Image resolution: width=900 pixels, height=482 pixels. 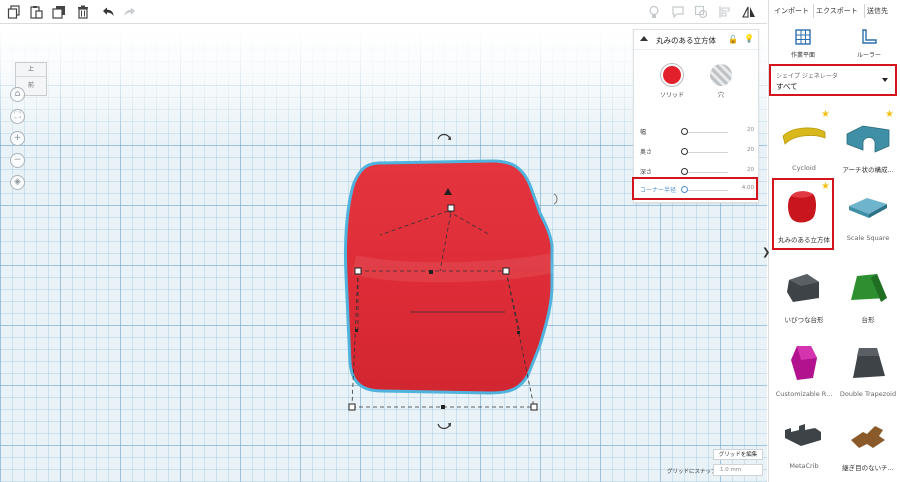 What do you see at coordinates (130, 12) in the screenshot?
I see `redo-icon` at bounding box center [130, 12].